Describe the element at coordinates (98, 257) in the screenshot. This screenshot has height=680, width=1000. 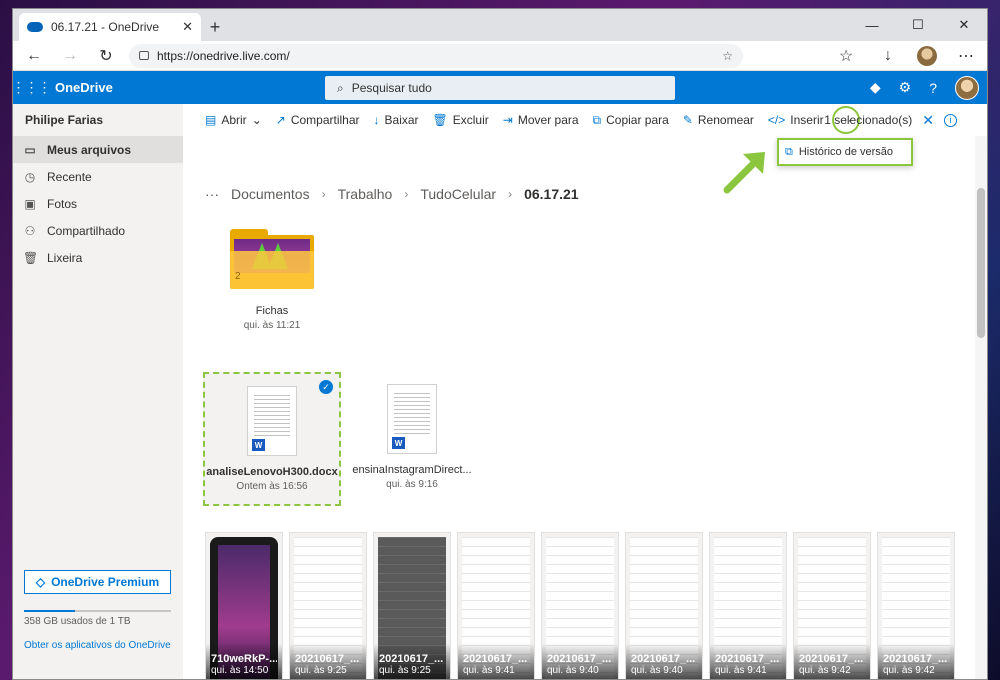
I see `sidebar-item-recycle-bin: 🗑 Lixeira` at that location.